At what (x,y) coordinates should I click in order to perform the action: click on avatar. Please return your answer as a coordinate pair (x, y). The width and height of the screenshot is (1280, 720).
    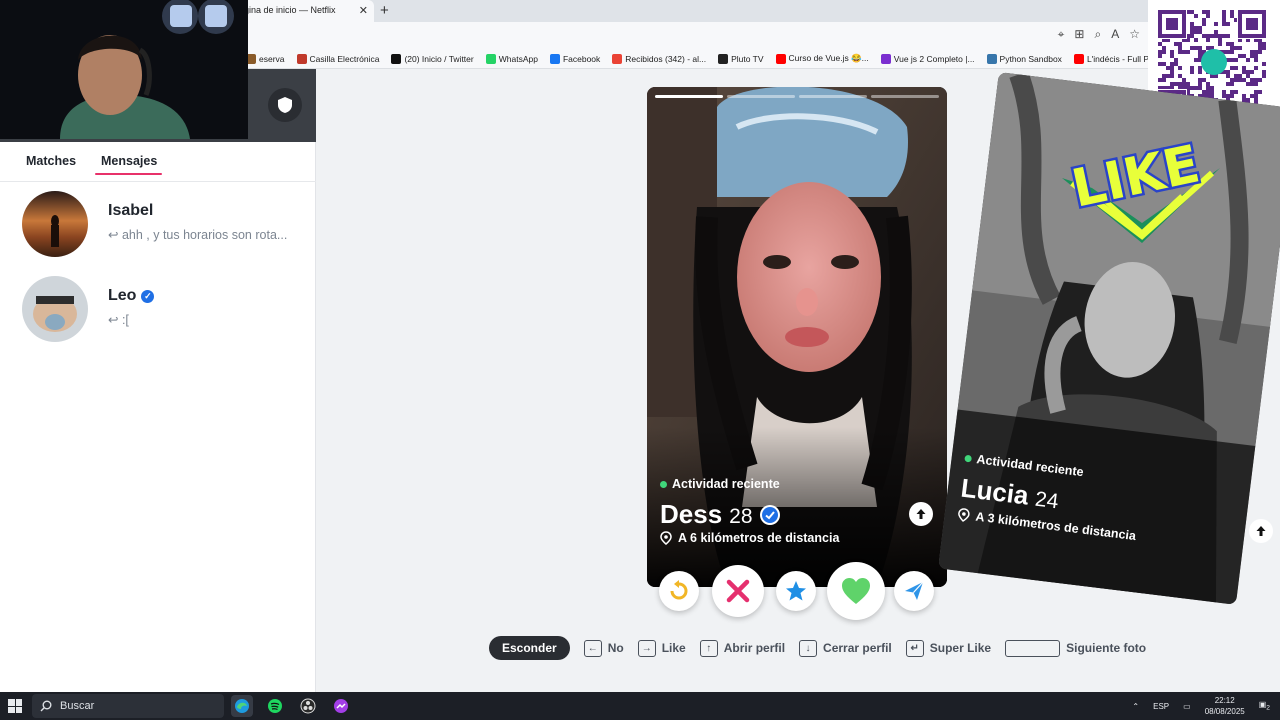
    Looking at the image, I should click on (55, 309).